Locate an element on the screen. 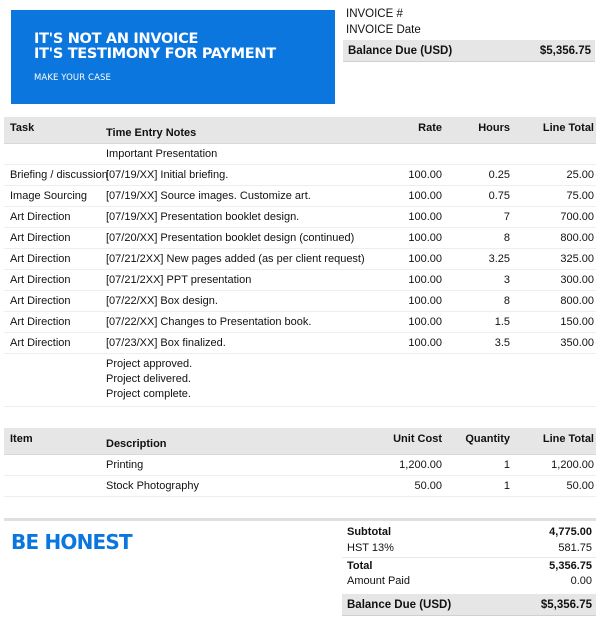  line-total-cell: 350.00 is located at coordinates (554, 343).